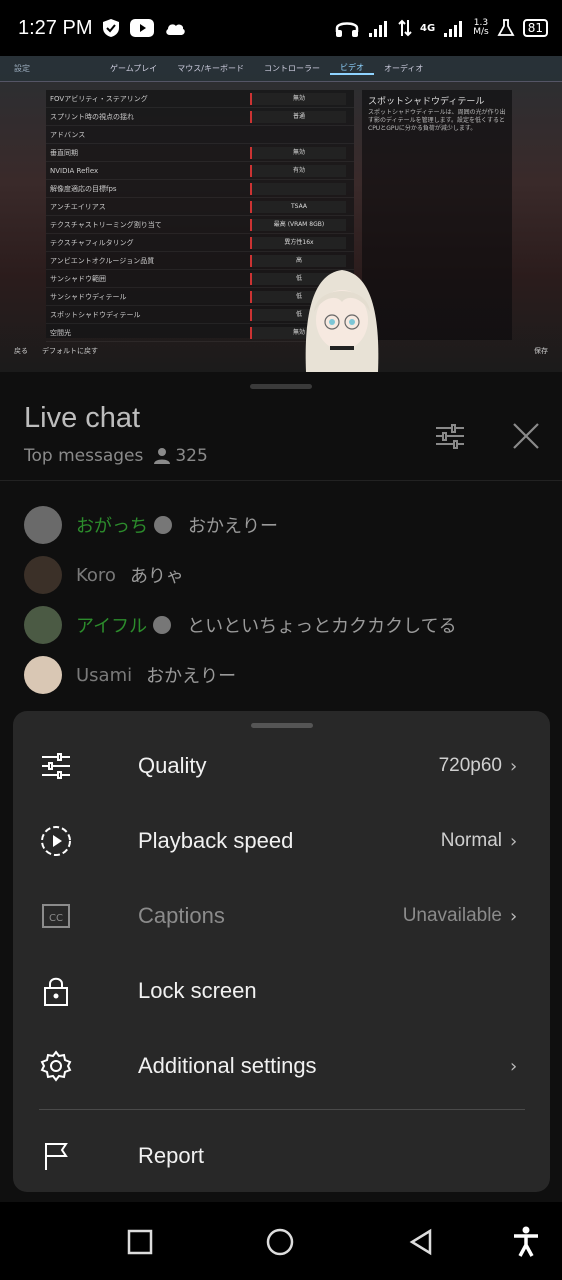 This screenshot has width=562, height=1280. I want to click on chat-title: Live chat, so click(82, 418).